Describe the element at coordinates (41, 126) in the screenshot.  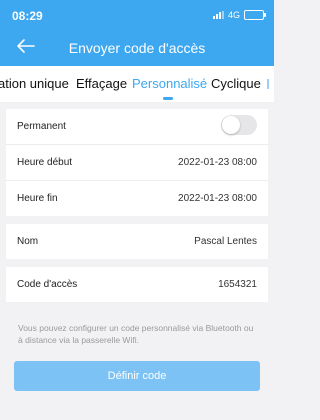
I see `permanent-label: Permanent` at that location.